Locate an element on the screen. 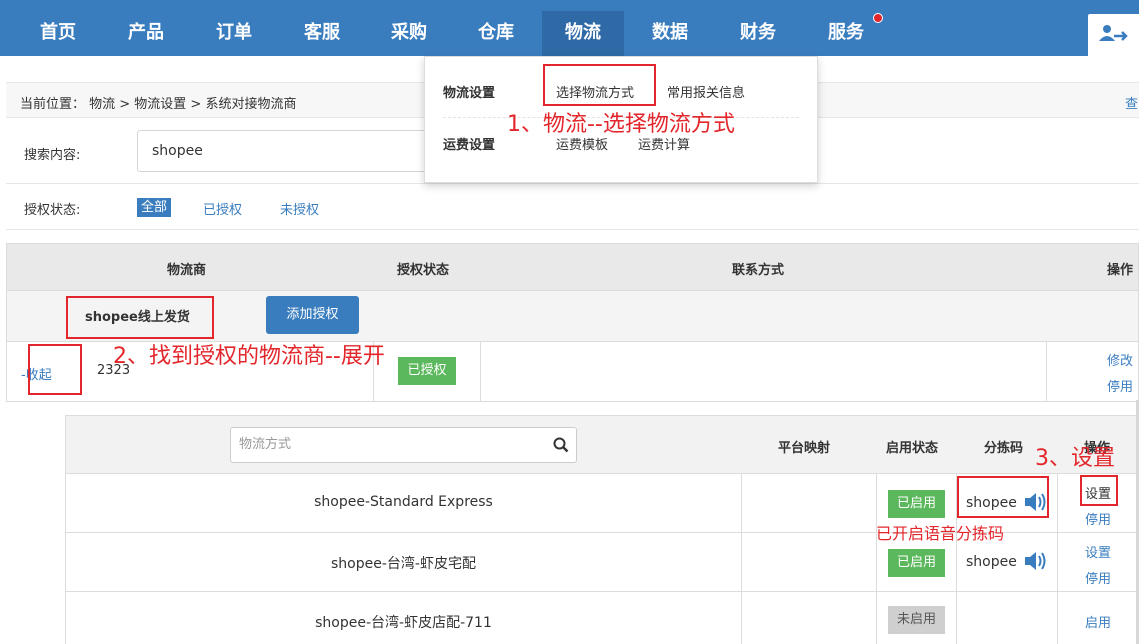  header-sort-code: 分拣码 is located at coordinates (1004, 448).